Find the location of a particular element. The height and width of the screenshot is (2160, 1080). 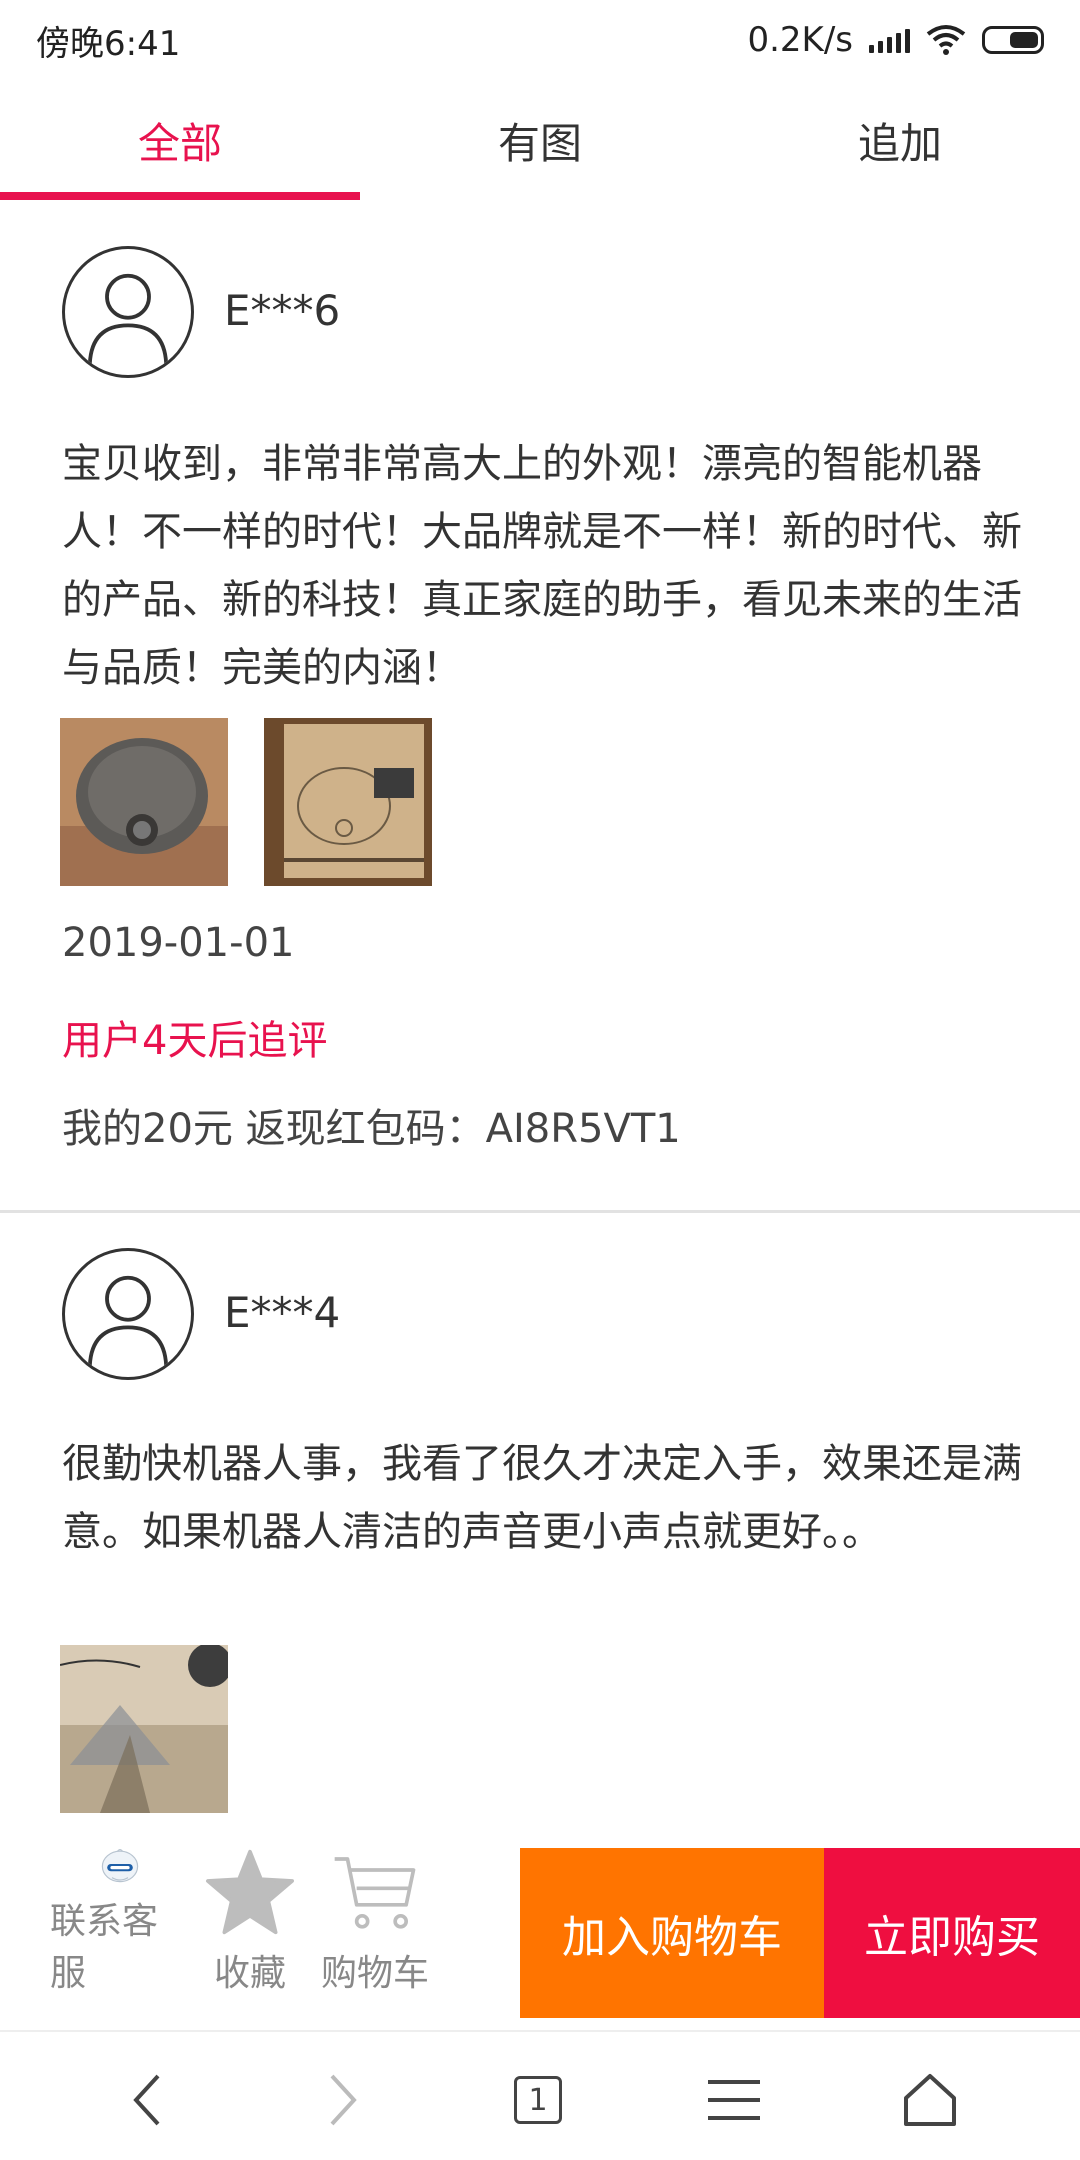

menu-button is located at coordinates (734, 2100).